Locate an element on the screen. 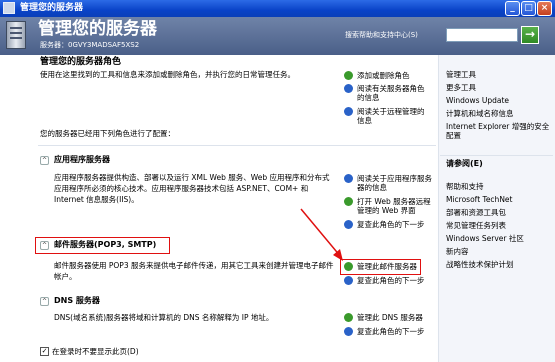 The image size is (555, 362). deployment-kit-link: 部署和资源工具包 is located at coordinates (476, 212).